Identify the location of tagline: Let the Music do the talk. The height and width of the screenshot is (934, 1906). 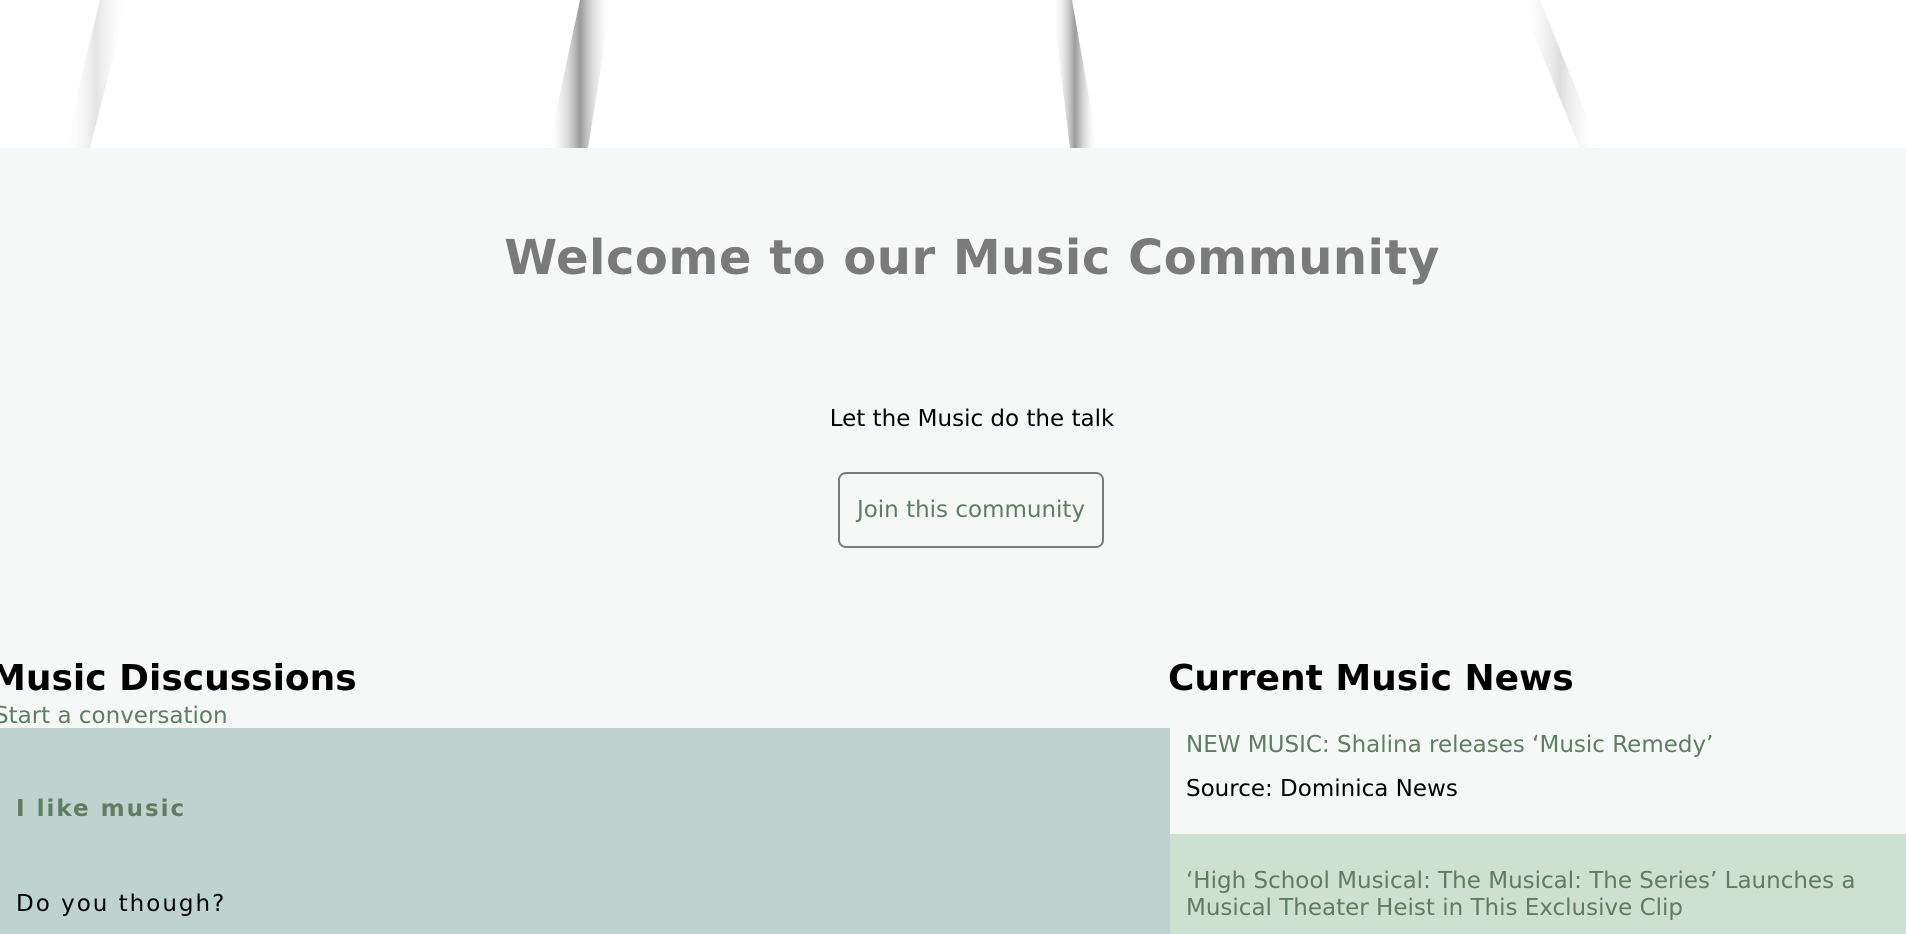
(972, 419).